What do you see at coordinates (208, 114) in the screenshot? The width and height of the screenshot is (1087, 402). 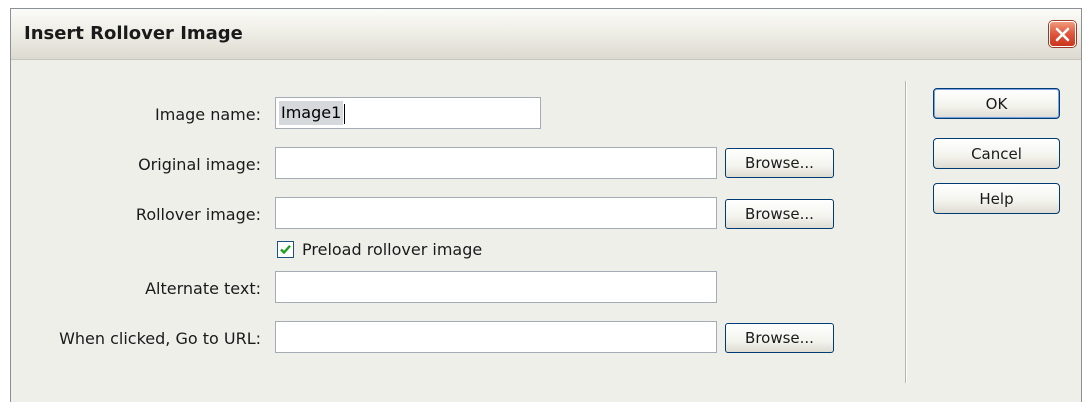 I see `image-name-label: Image name:` at bounding box center [208, 114].